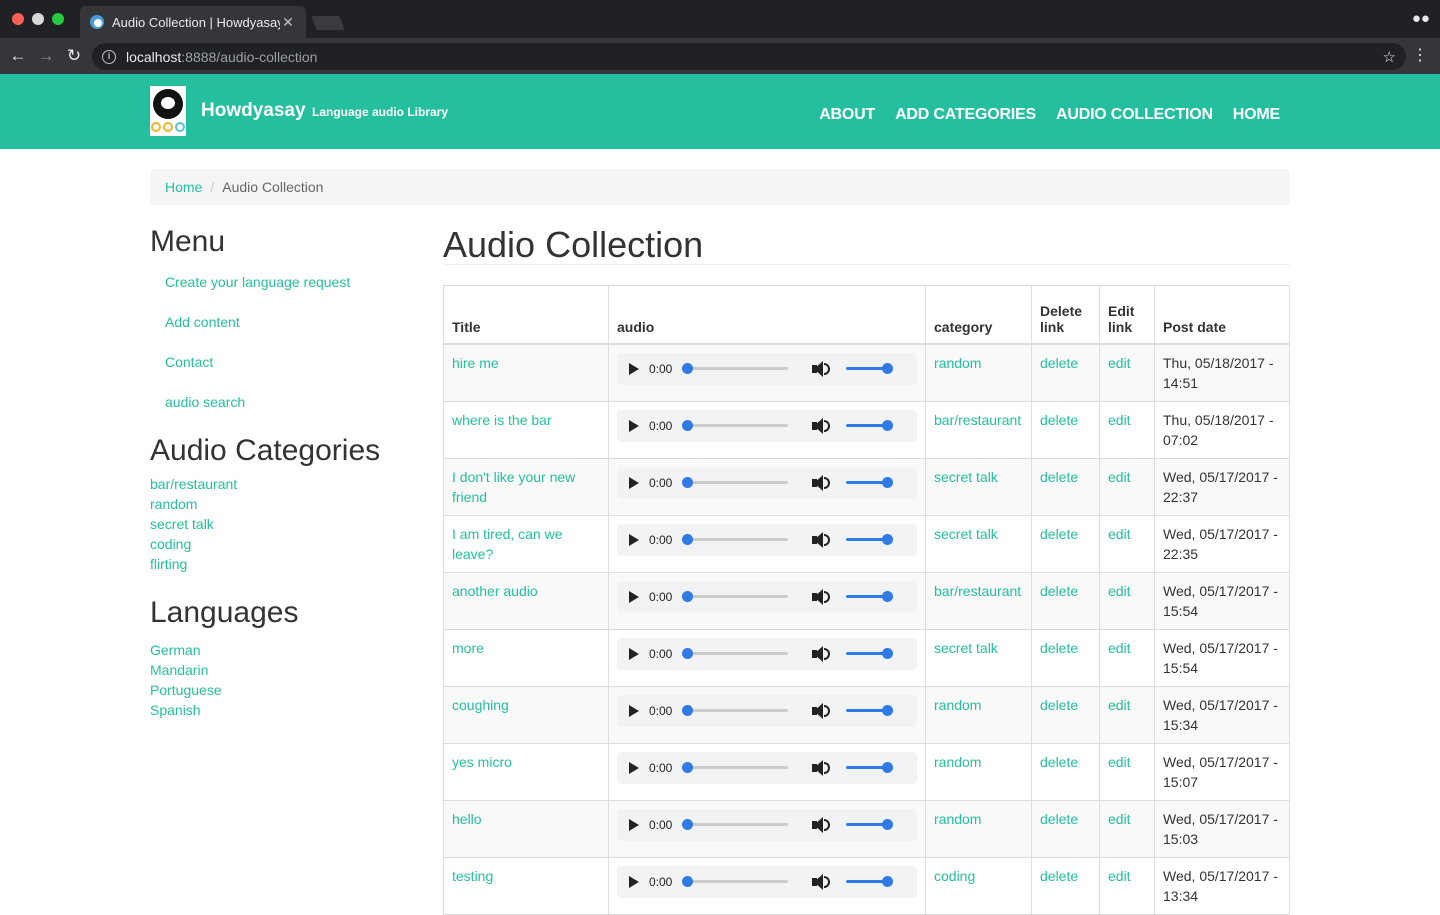 The width and height of the screenshot is (1440, 915). I want to click on window-close-button, so click(18, 19).